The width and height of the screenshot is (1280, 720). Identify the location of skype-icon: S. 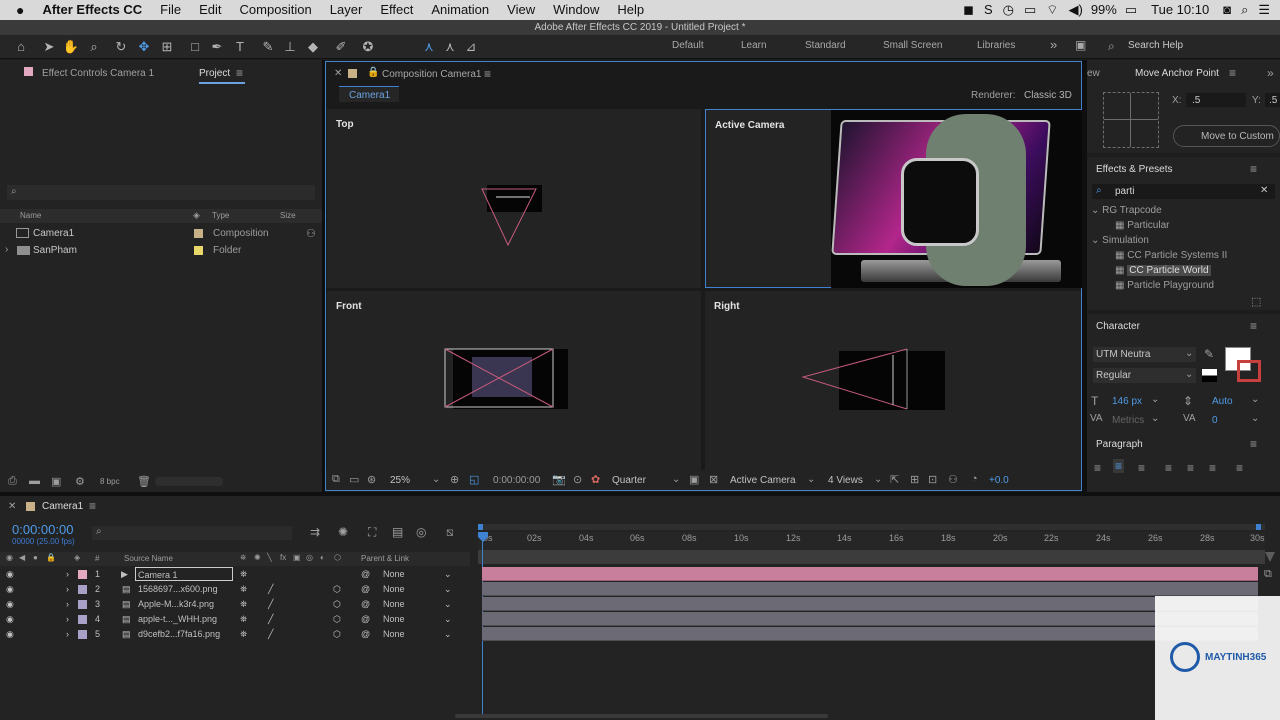
(988, 10).